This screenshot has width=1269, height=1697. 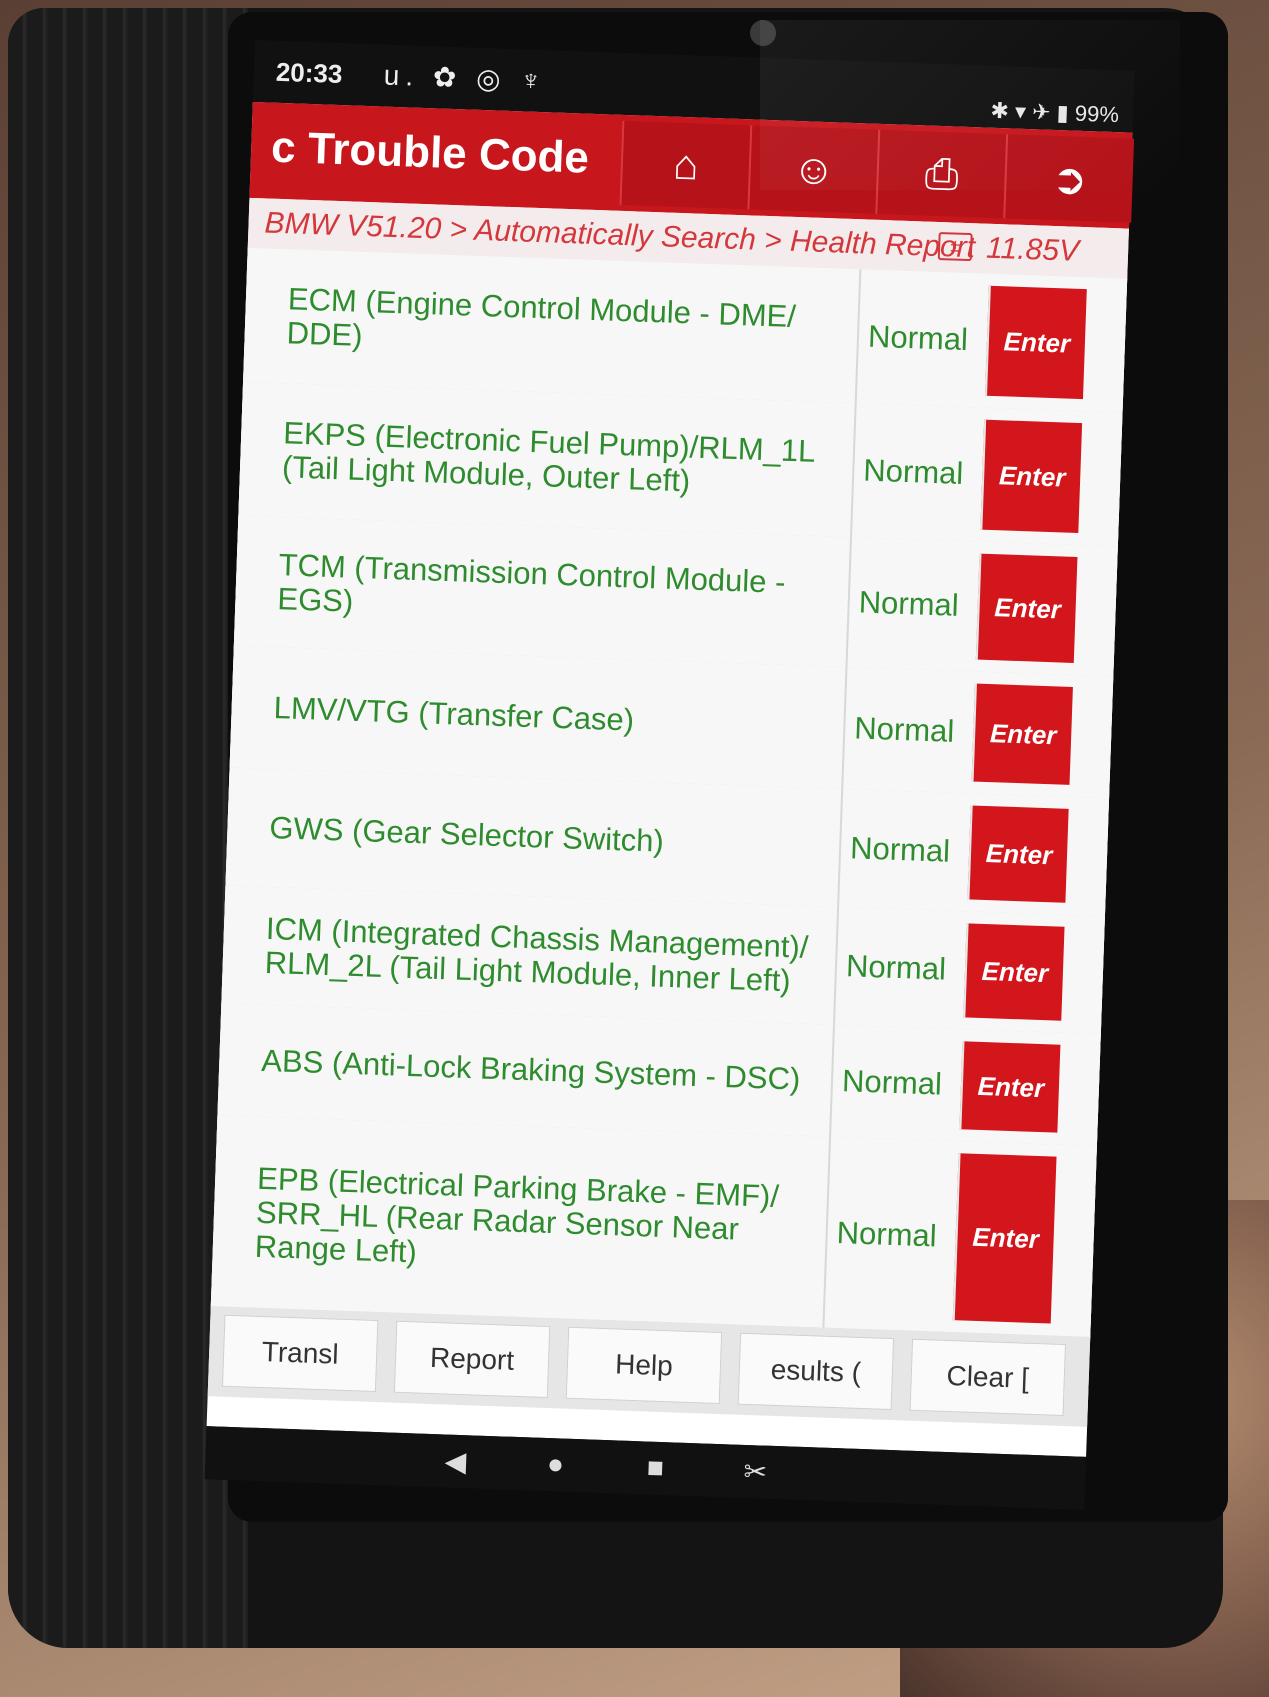 I want to click on recents-button: ■, so click(x=655, y=1467).